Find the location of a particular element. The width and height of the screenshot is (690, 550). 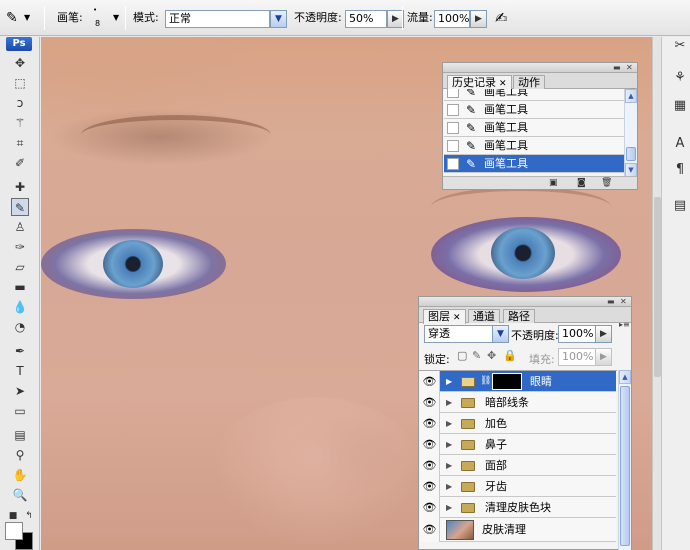

blend-mode-select: 穿透 is located at coordinates (459, 334).